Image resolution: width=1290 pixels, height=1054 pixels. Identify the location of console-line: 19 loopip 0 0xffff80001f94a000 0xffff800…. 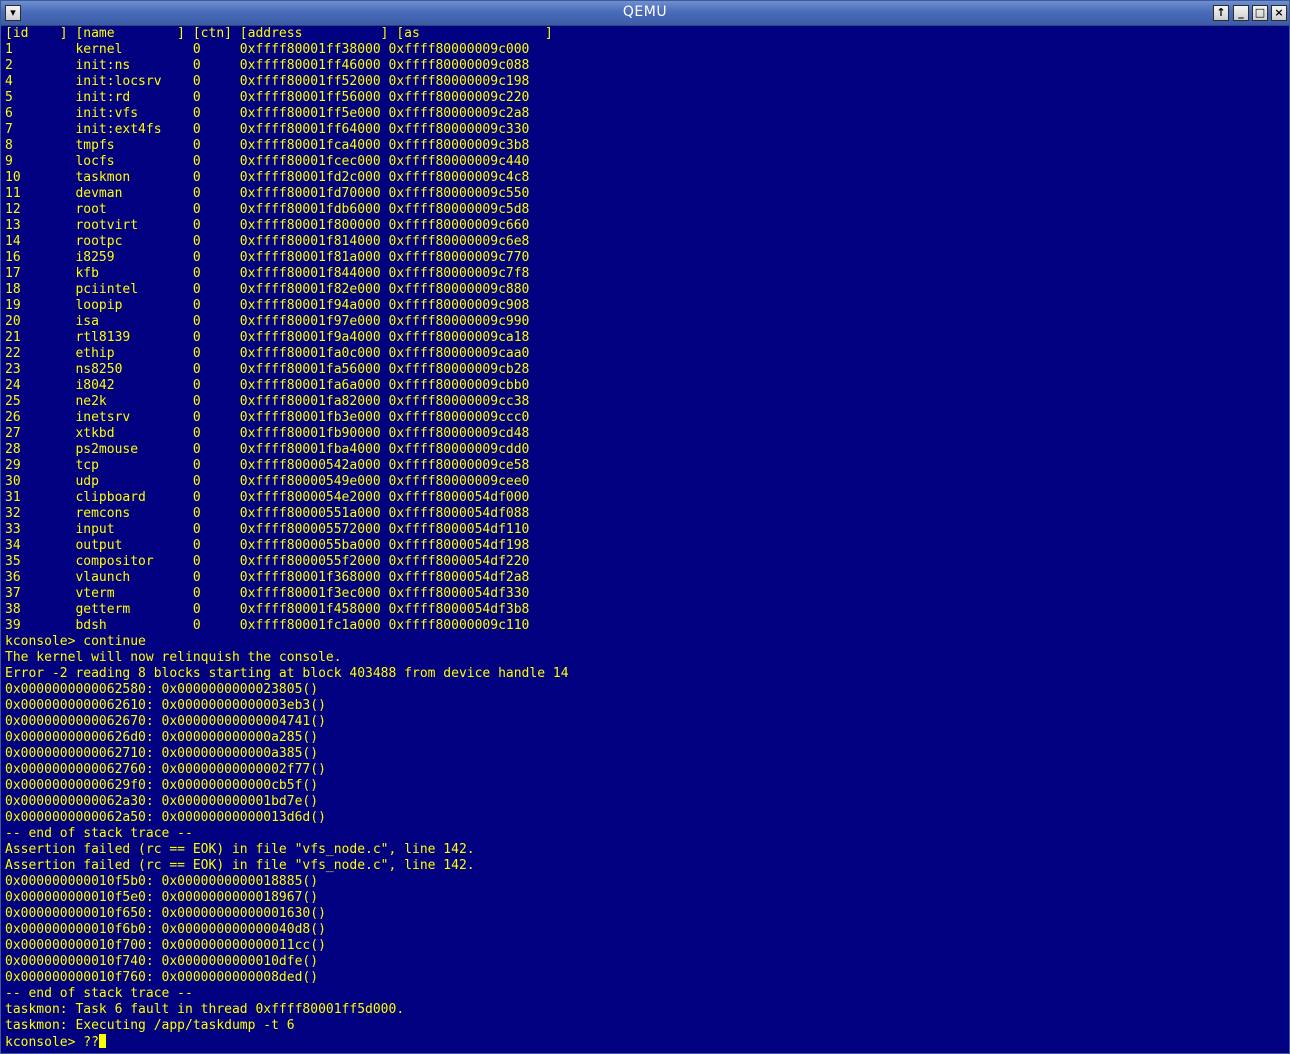
(267, 305).